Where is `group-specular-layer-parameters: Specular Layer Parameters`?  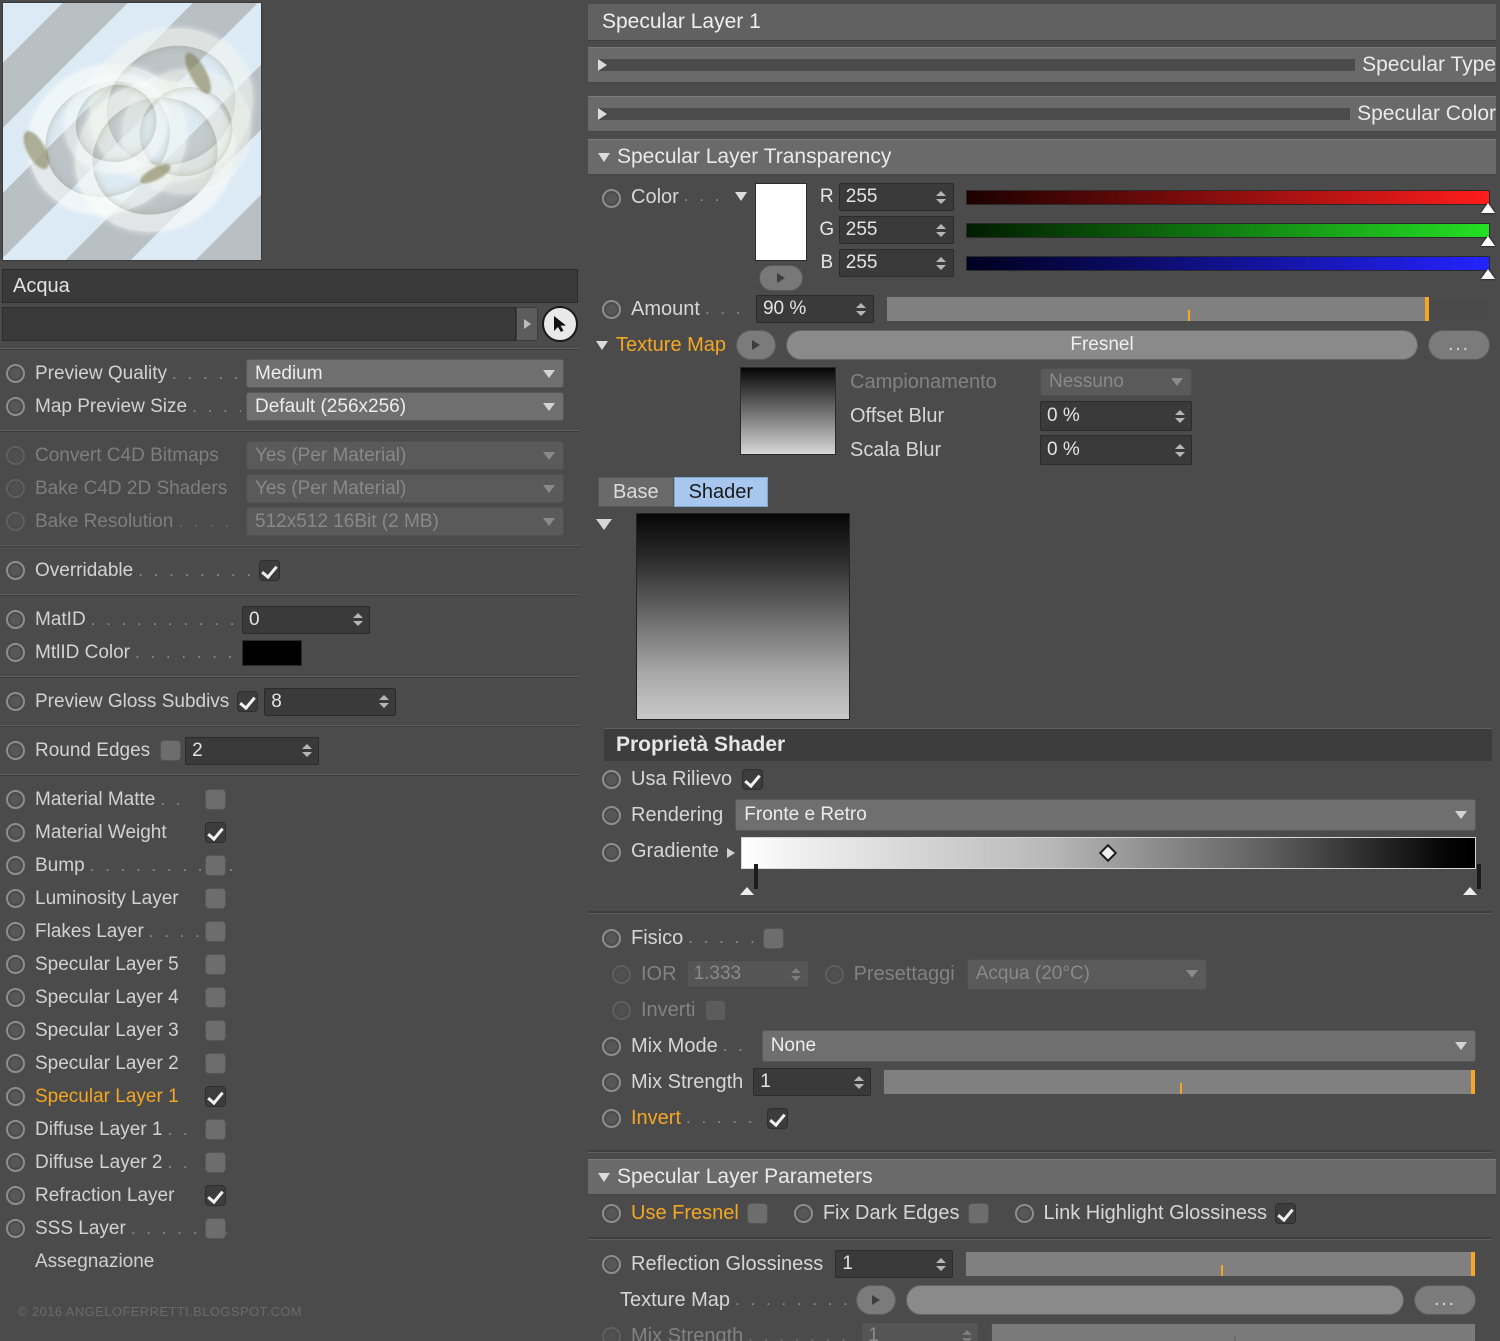 group-specular-layer-parameters: Specular Layer Parameters is located at coordinates (1042, 1177).